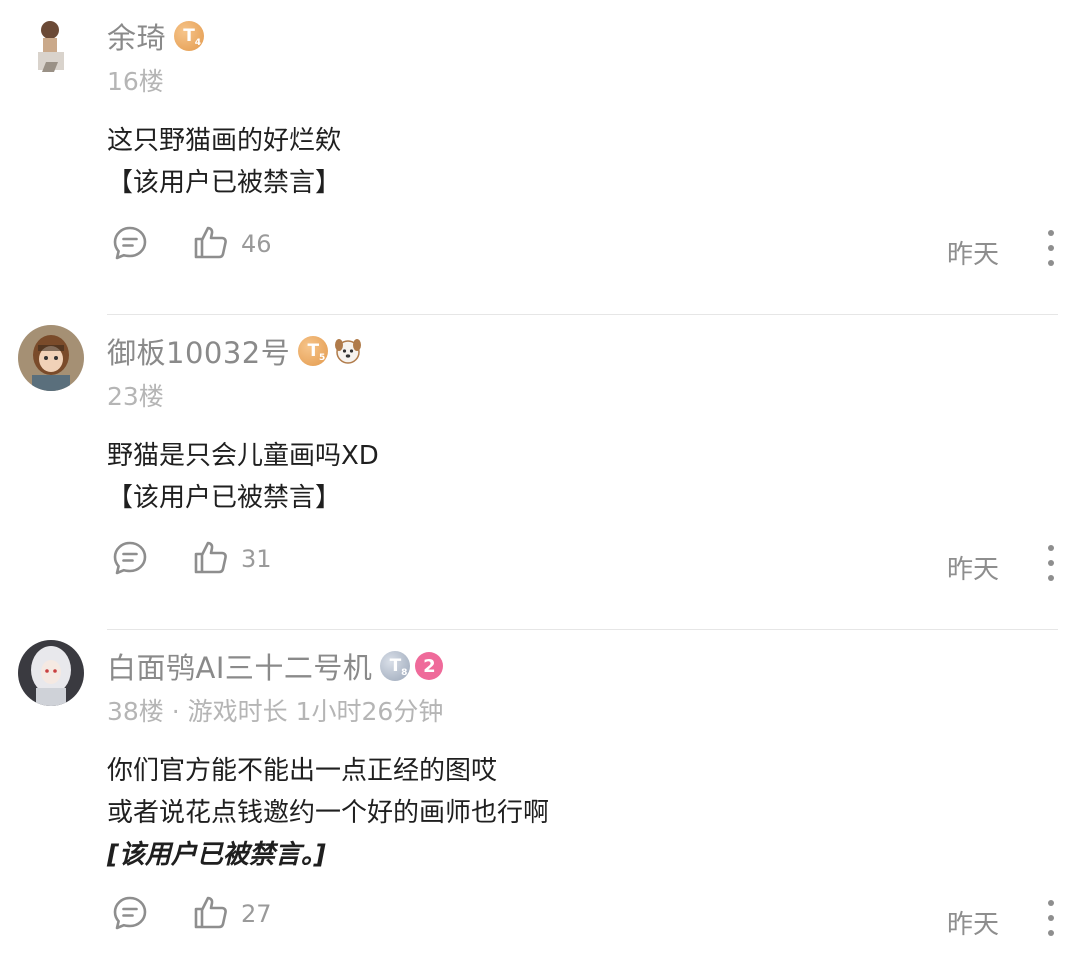  Describe the element at coordinates (429, 666) in the screenshot. I see `number-badge: 2` at that location.